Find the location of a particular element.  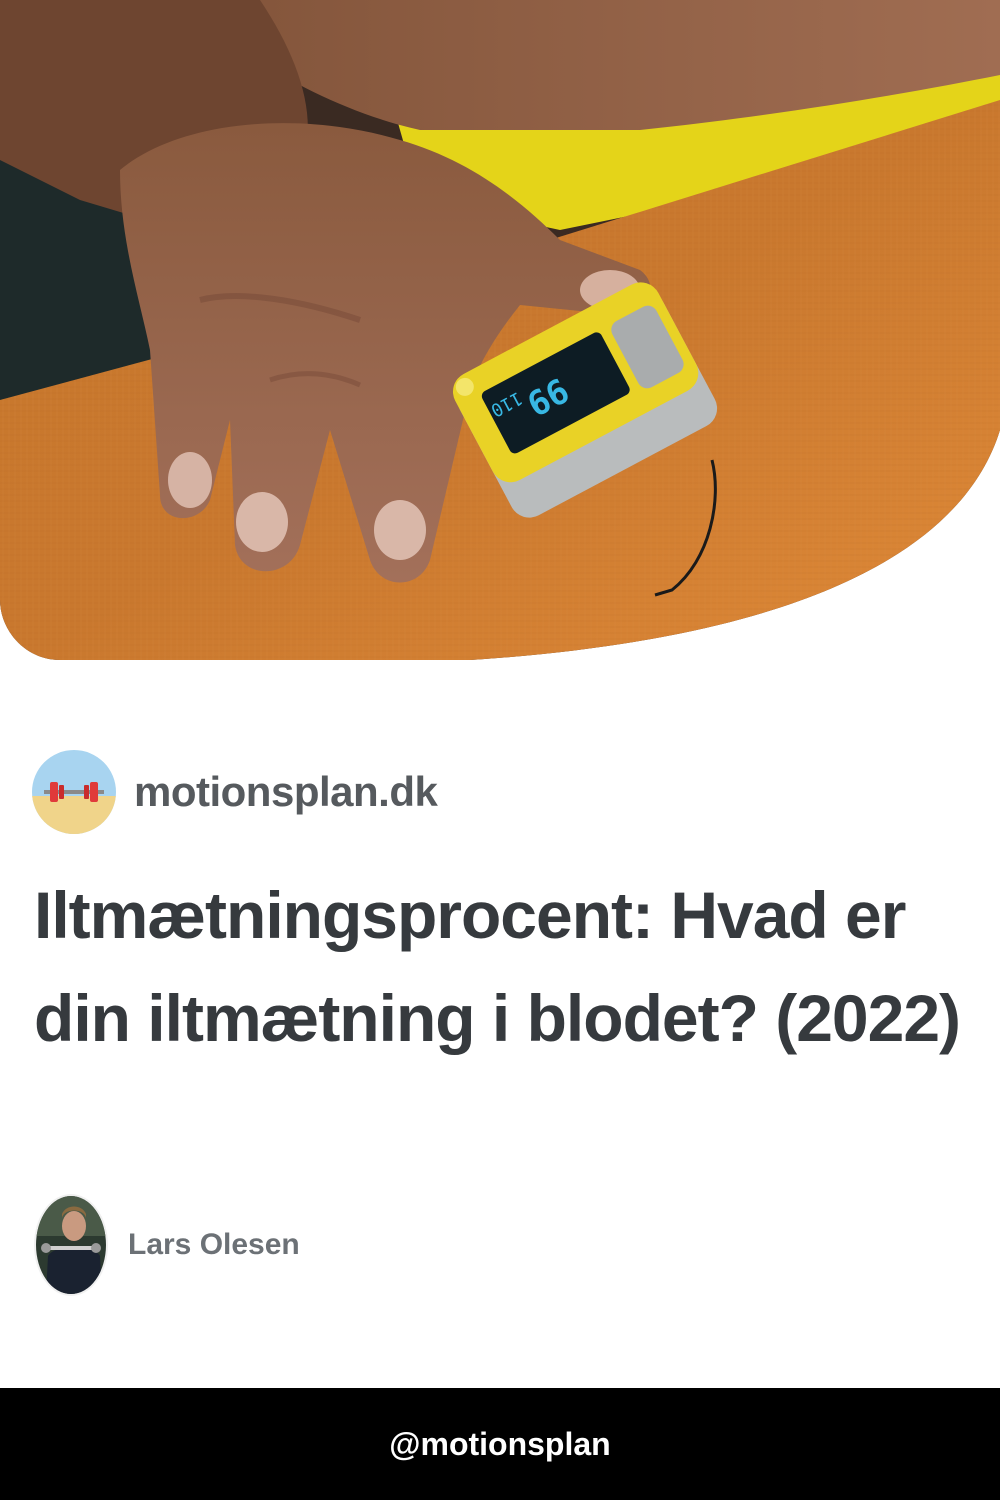

footer-handle: @motionsplan is located at coordinates (499, 1444).